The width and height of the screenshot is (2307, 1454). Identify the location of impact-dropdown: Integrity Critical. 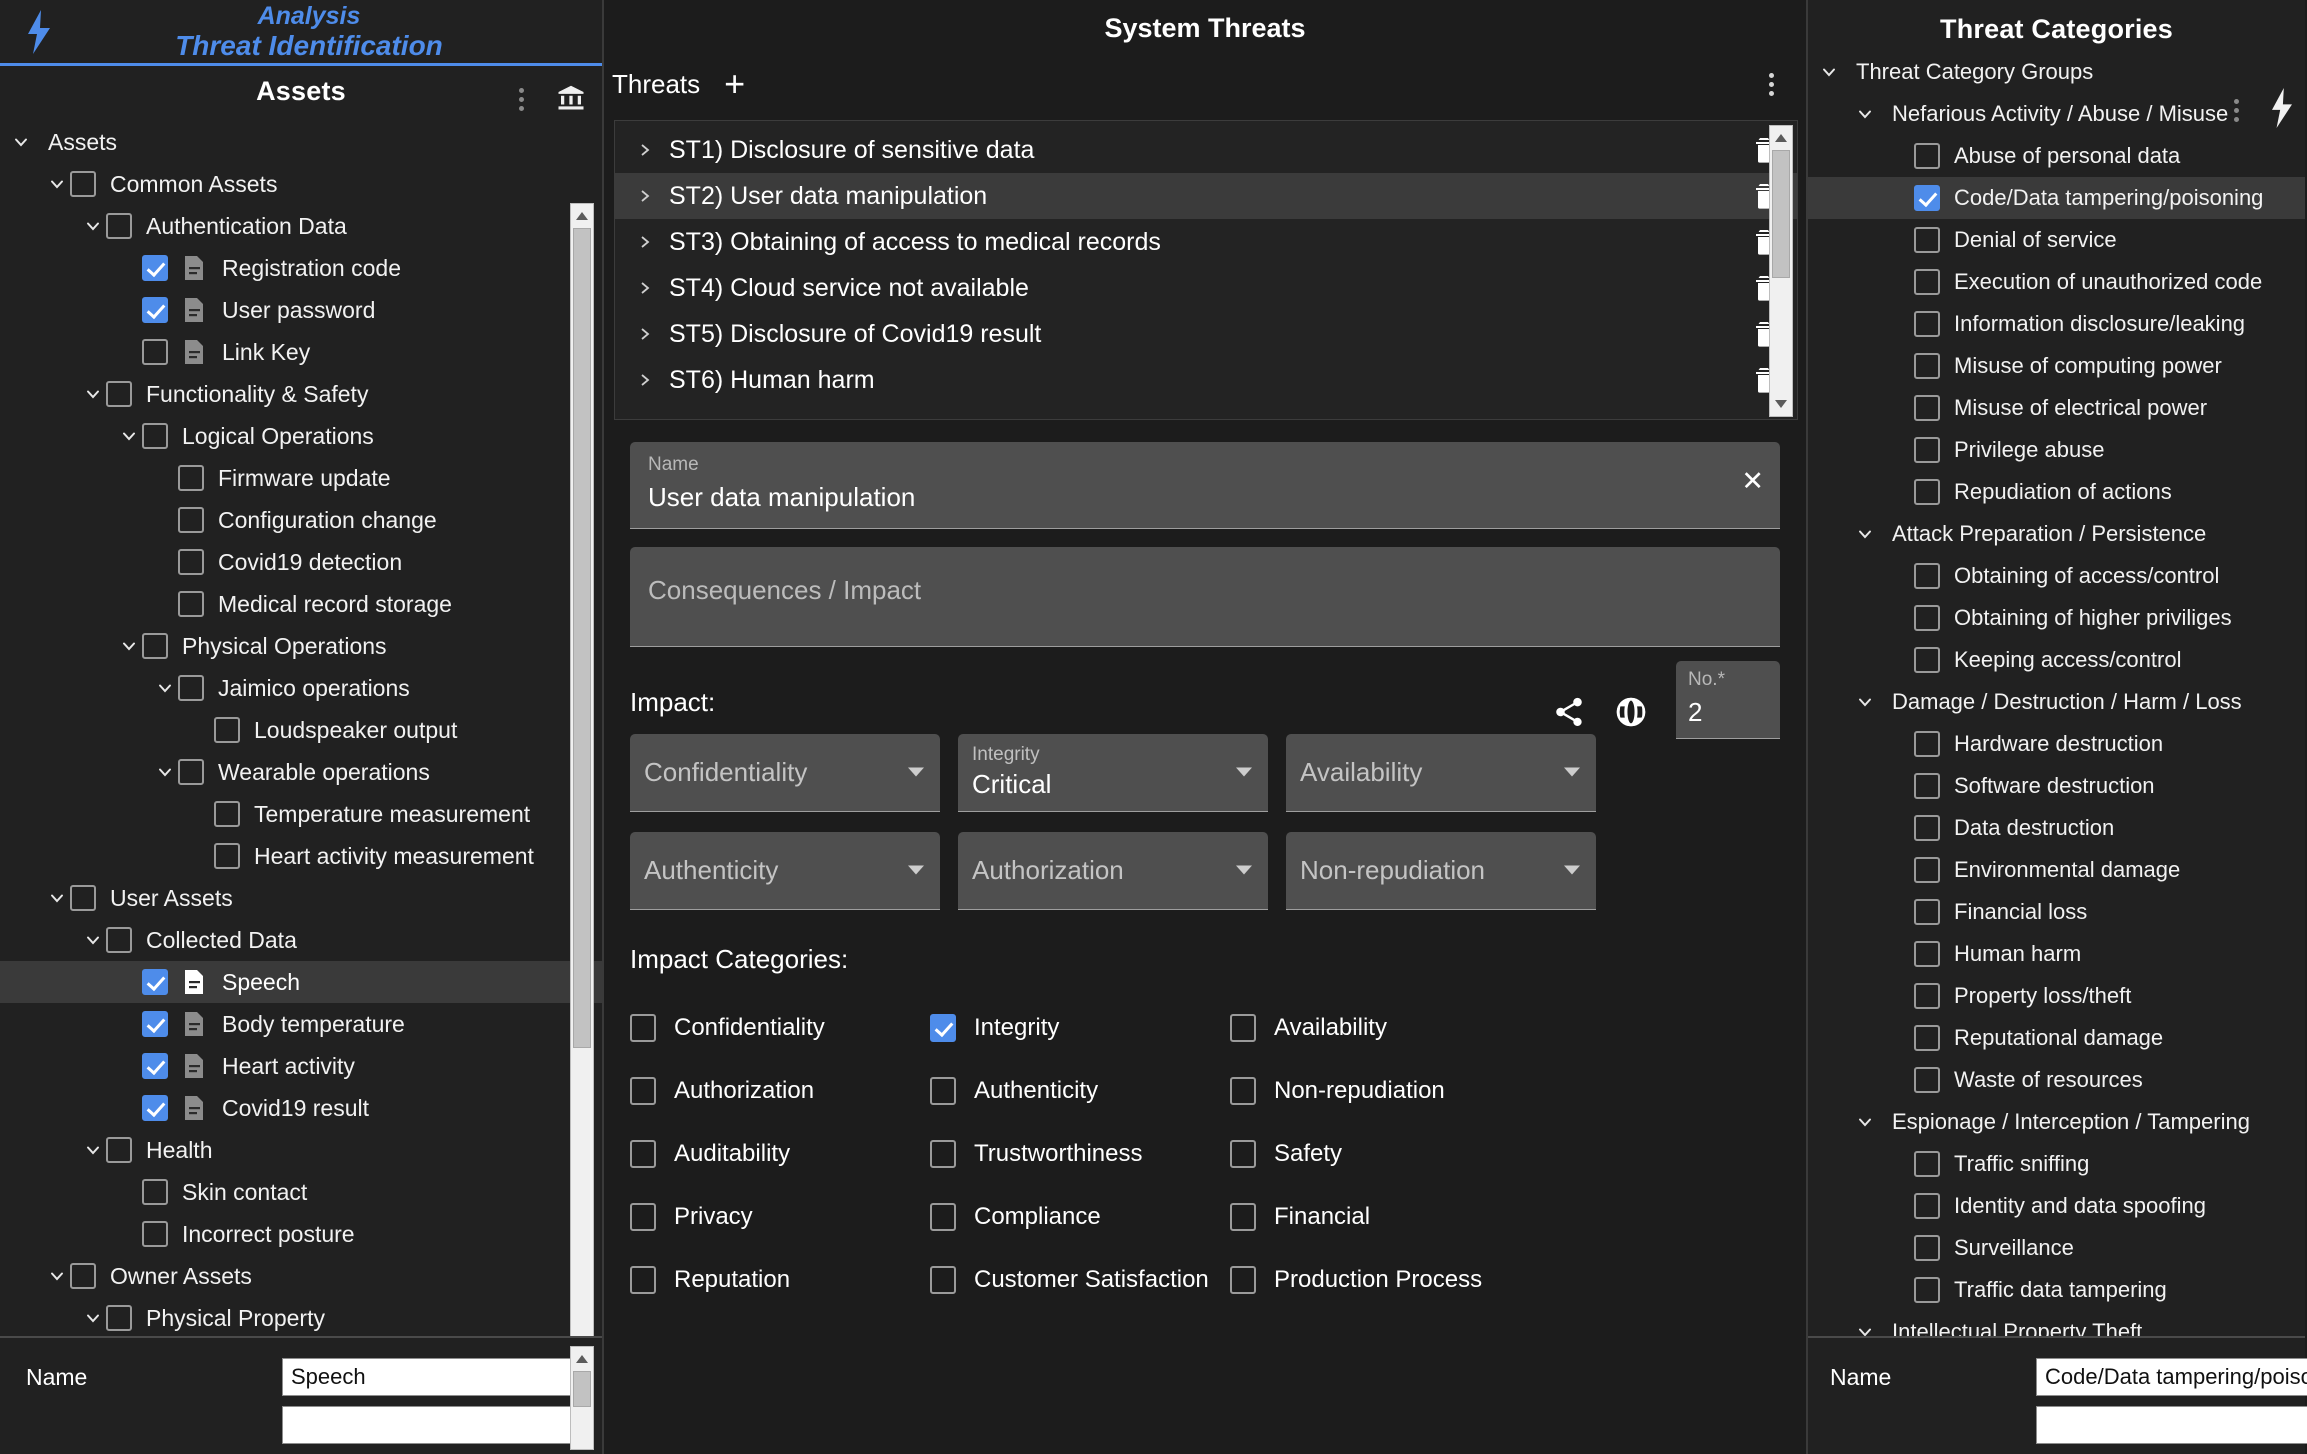
(1113, 772).